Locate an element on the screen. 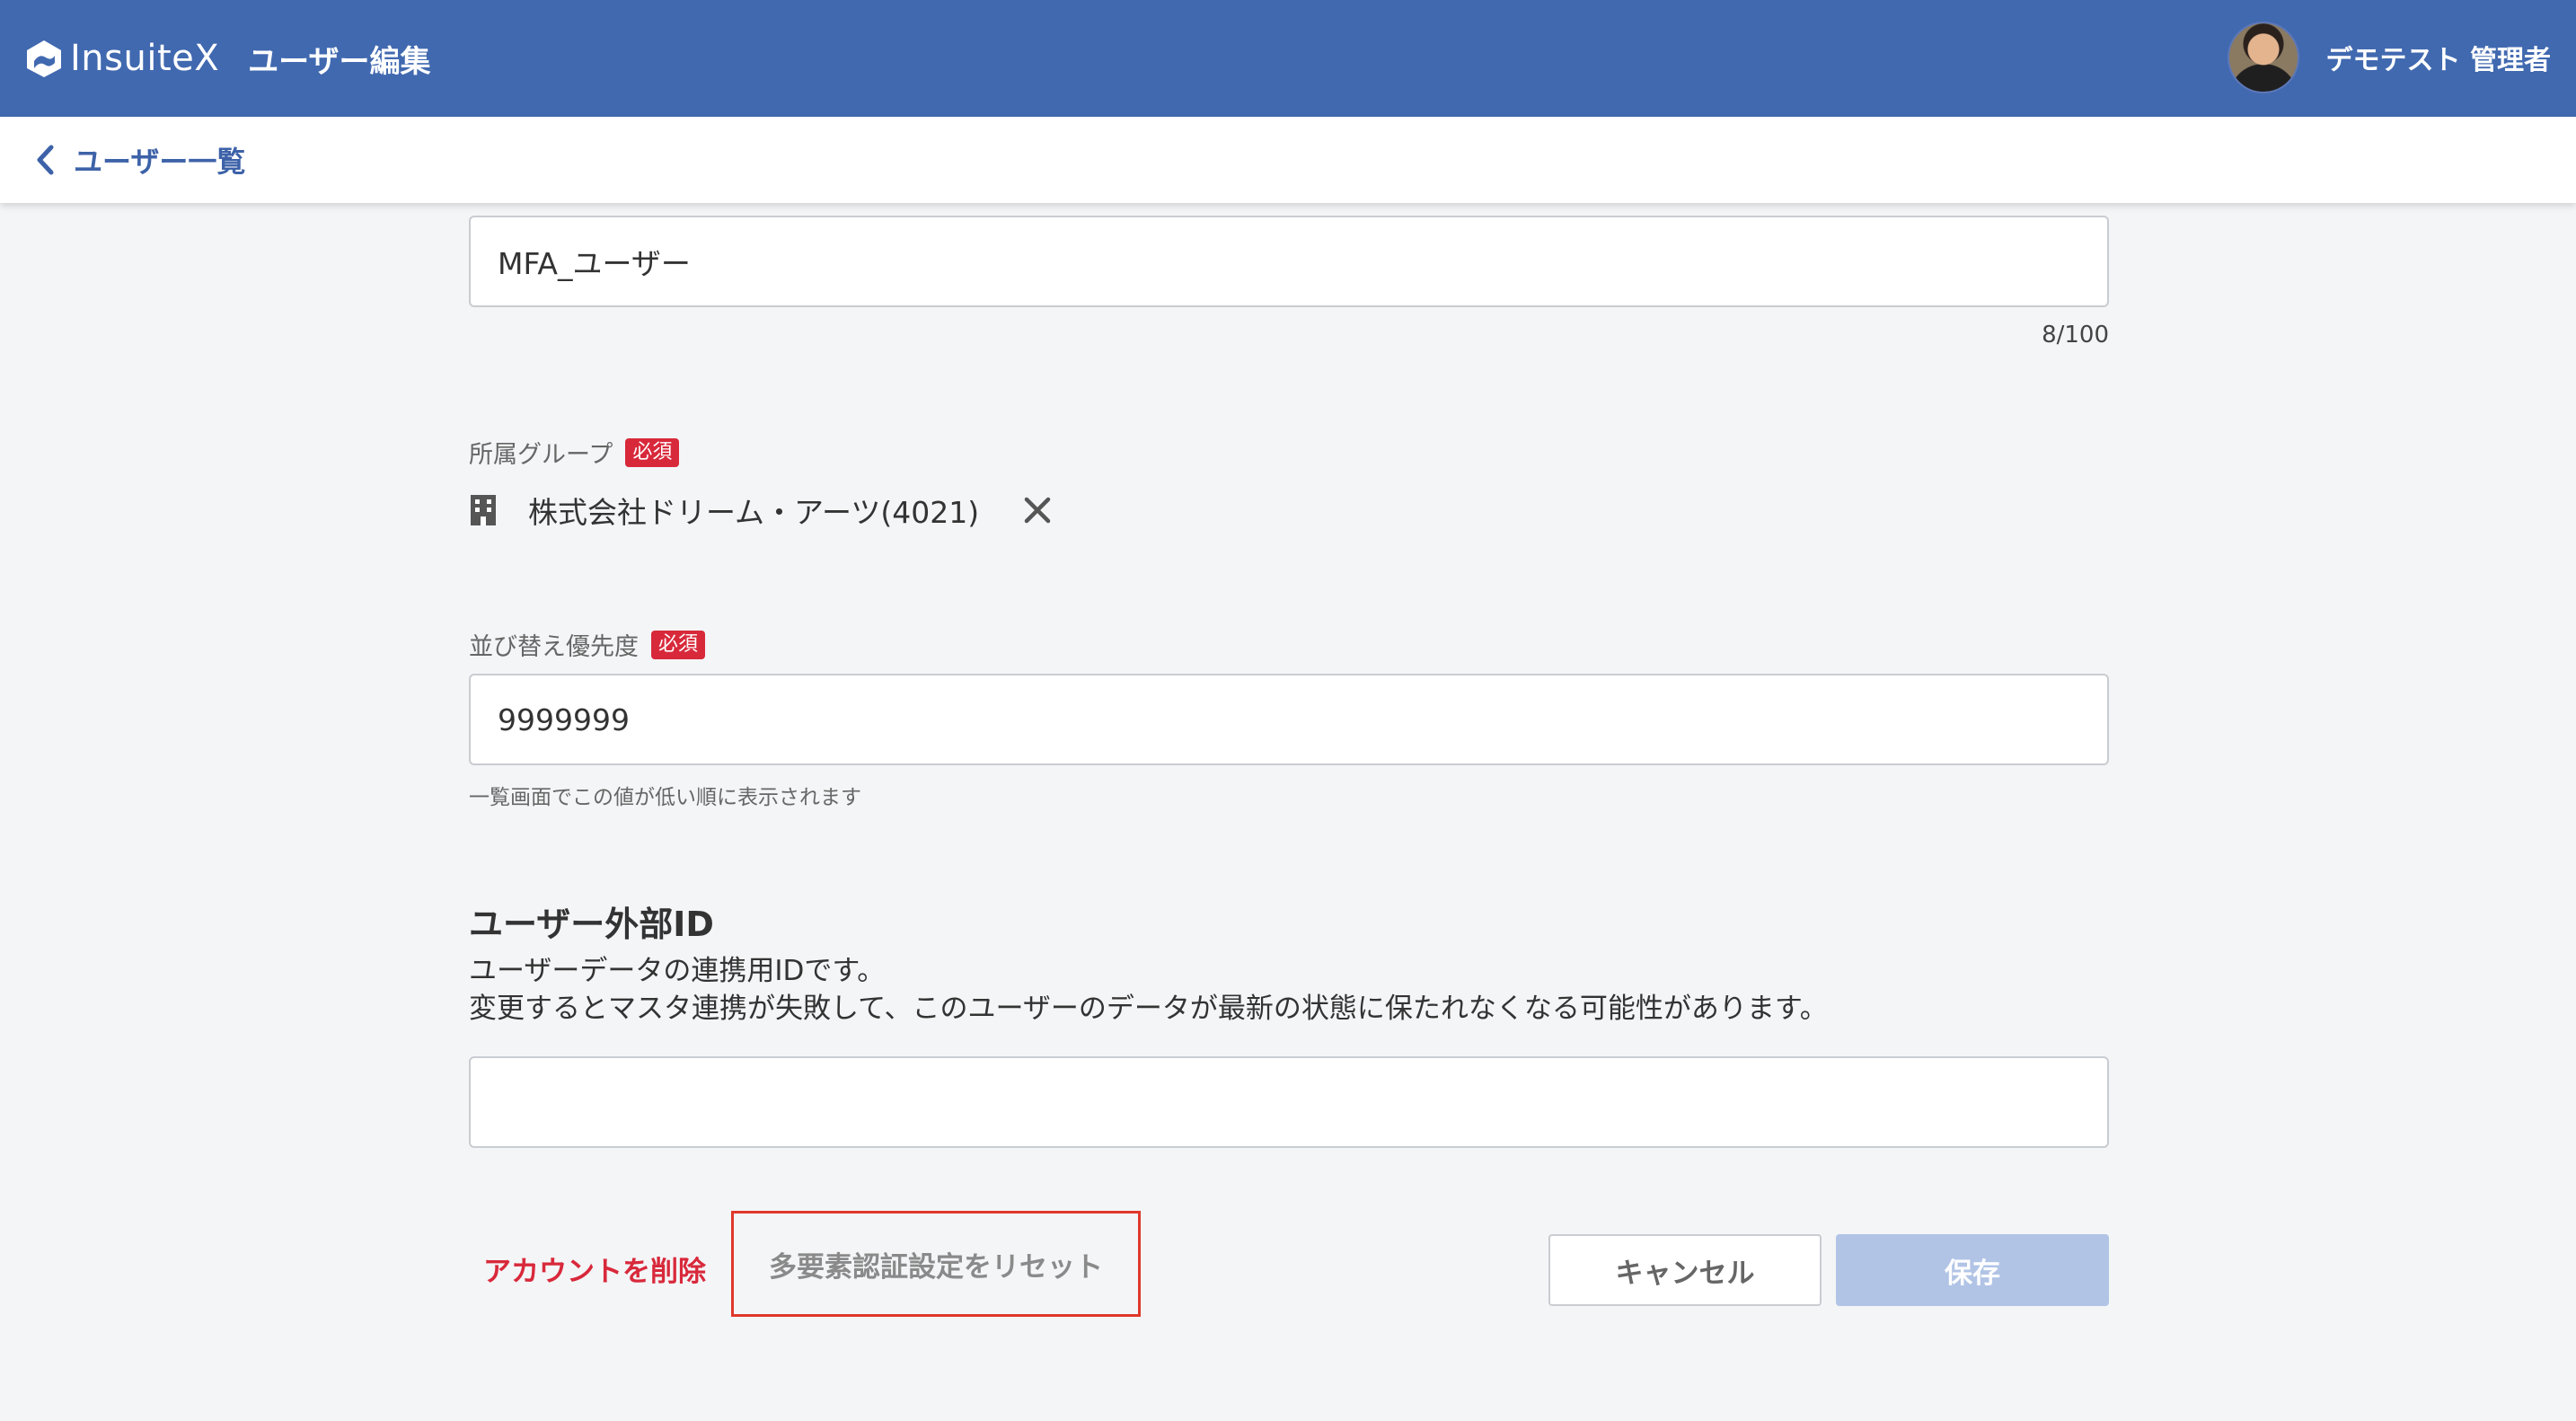  user-menu: デモテスト 管理者 is located at coordinates (2389, 57).